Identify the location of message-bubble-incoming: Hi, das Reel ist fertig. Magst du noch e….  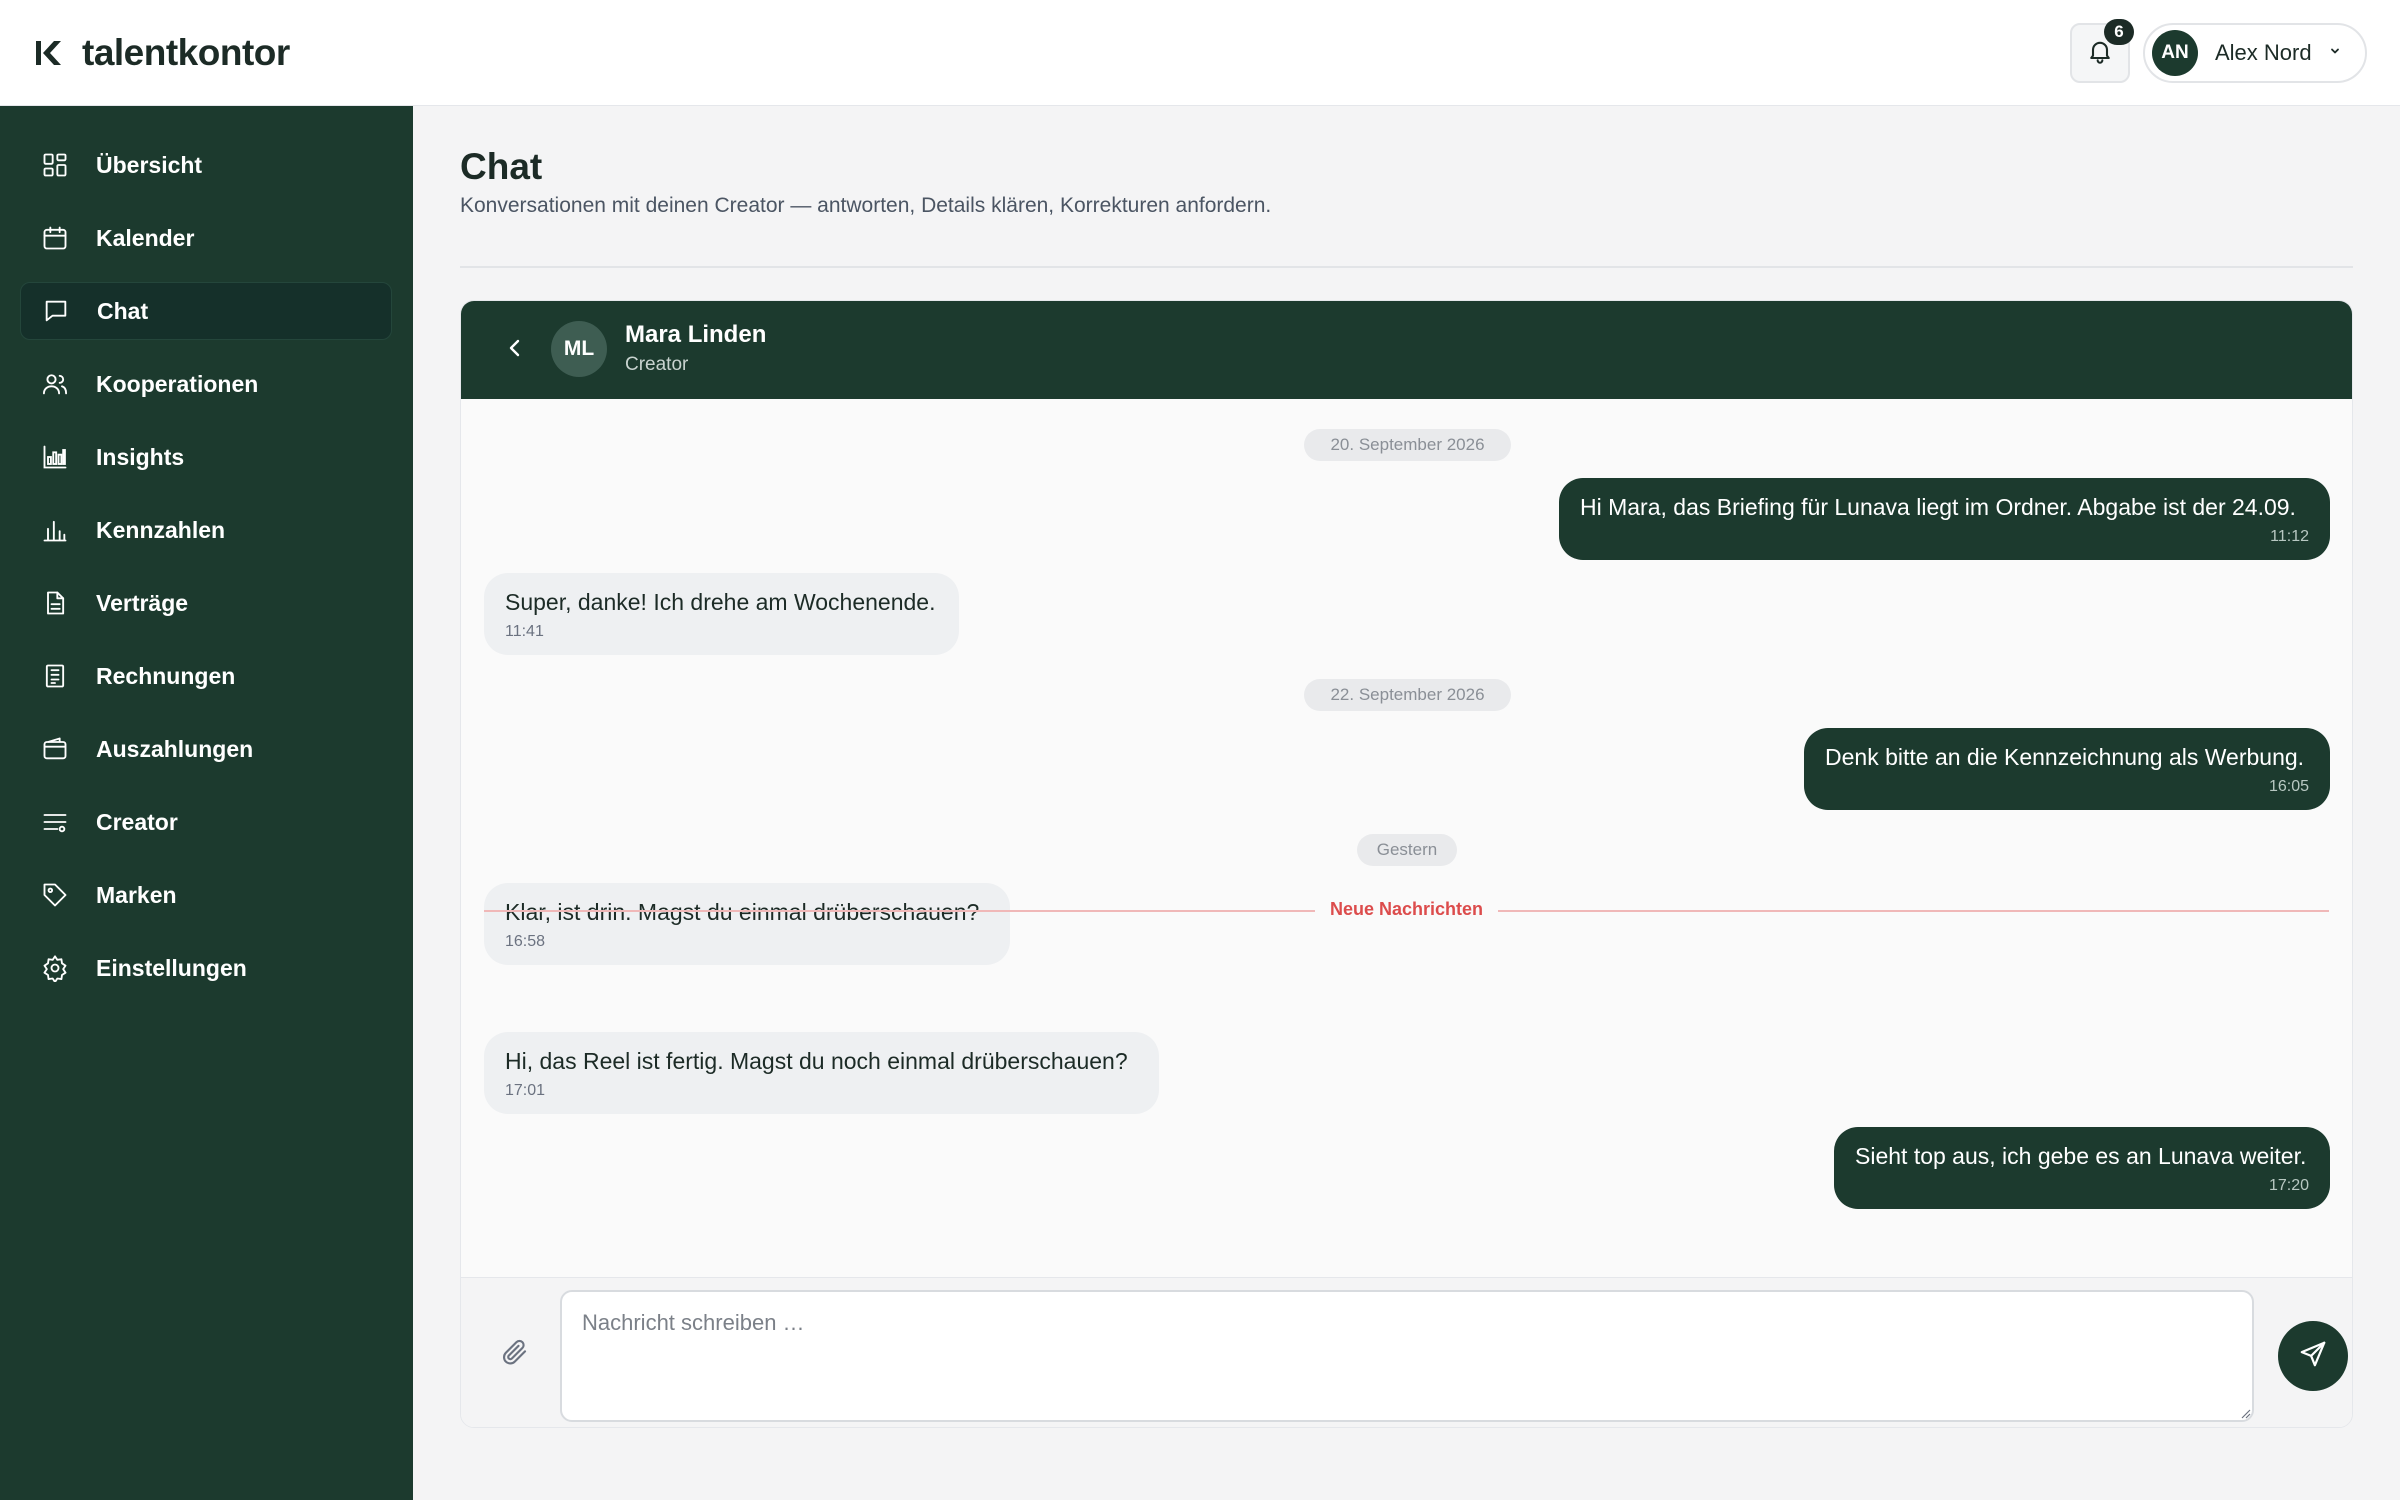
(821, 1073).